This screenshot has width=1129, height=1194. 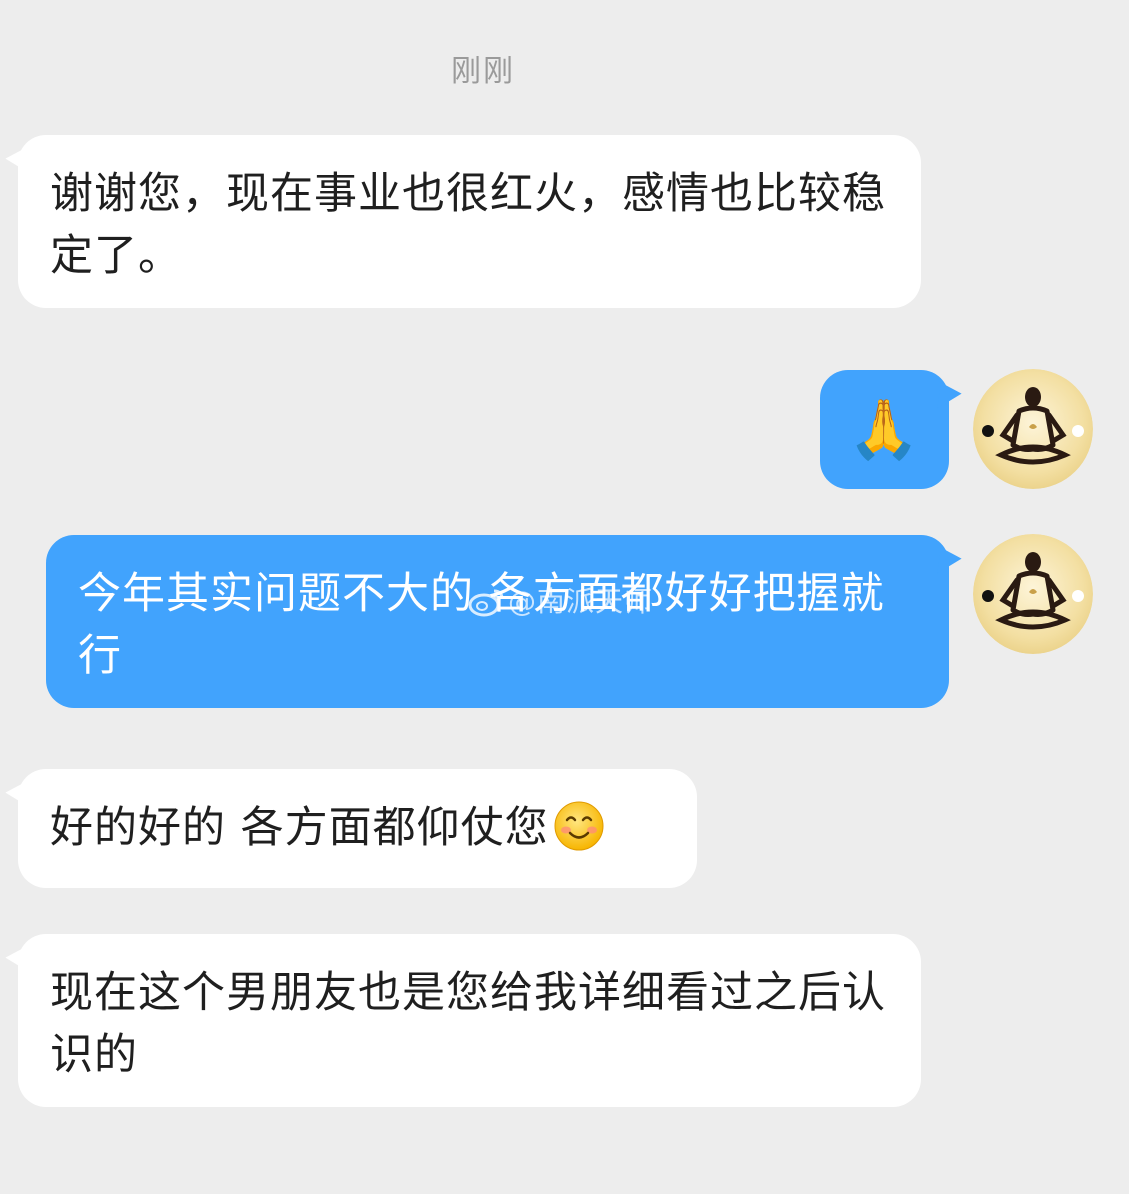 I want to click on message-bubble-outgoing: 🙏, so click(x=891, y=429).